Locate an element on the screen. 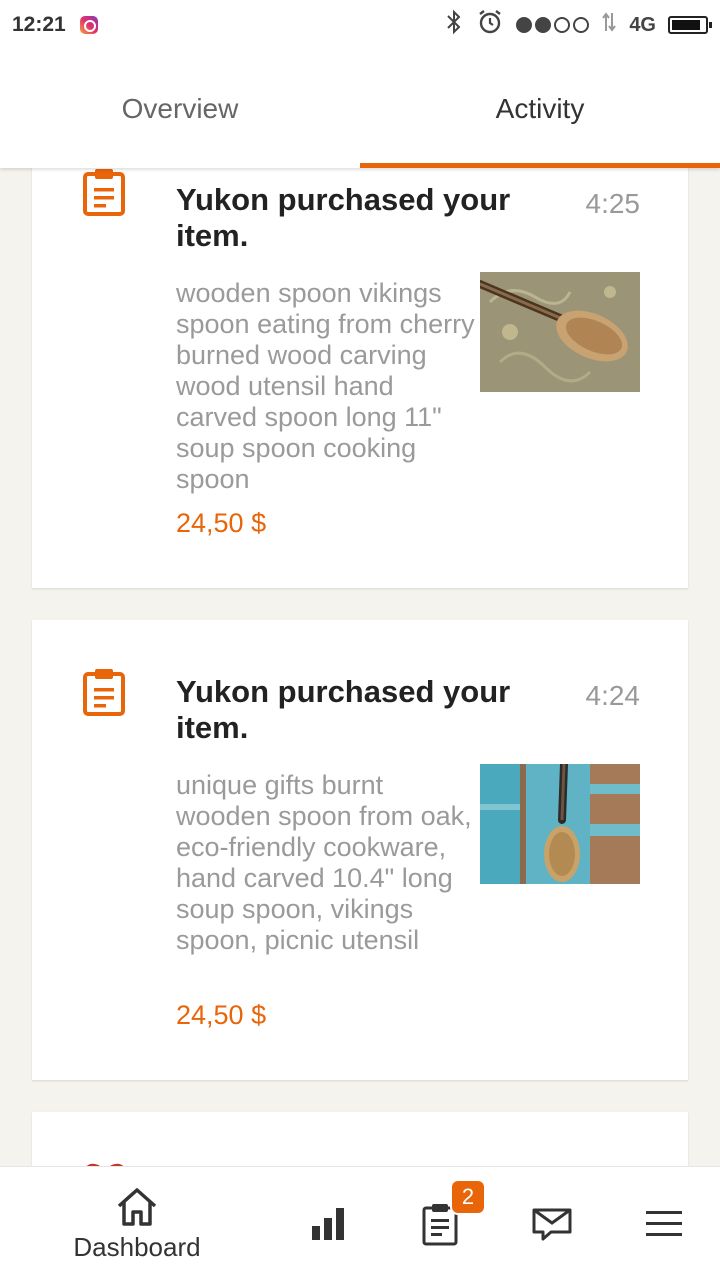  activity-time: 4:25 is located at coordinates (613, 203).